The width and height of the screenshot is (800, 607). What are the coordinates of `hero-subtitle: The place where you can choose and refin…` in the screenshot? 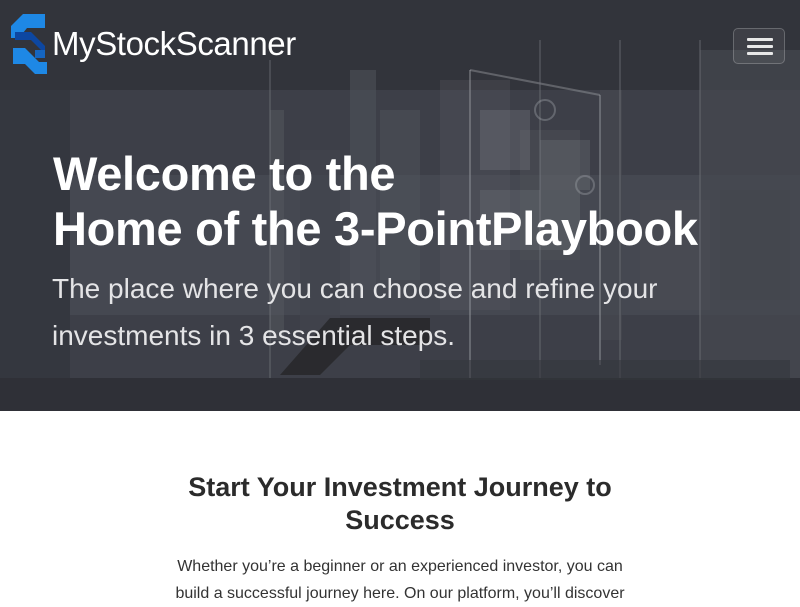 It's located at (355, 312).